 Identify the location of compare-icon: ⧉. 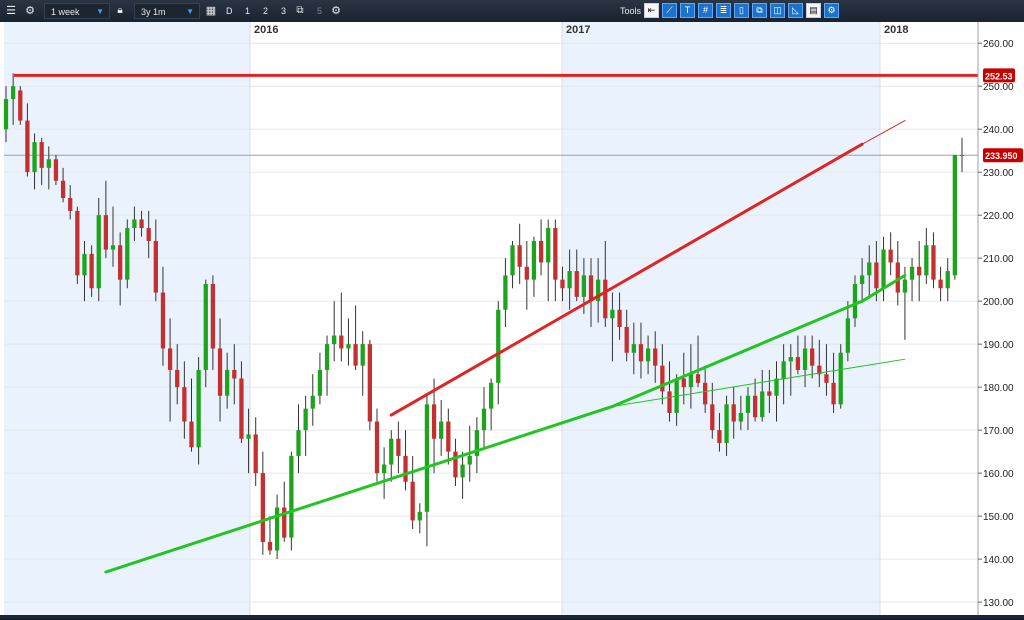
(300, 11).